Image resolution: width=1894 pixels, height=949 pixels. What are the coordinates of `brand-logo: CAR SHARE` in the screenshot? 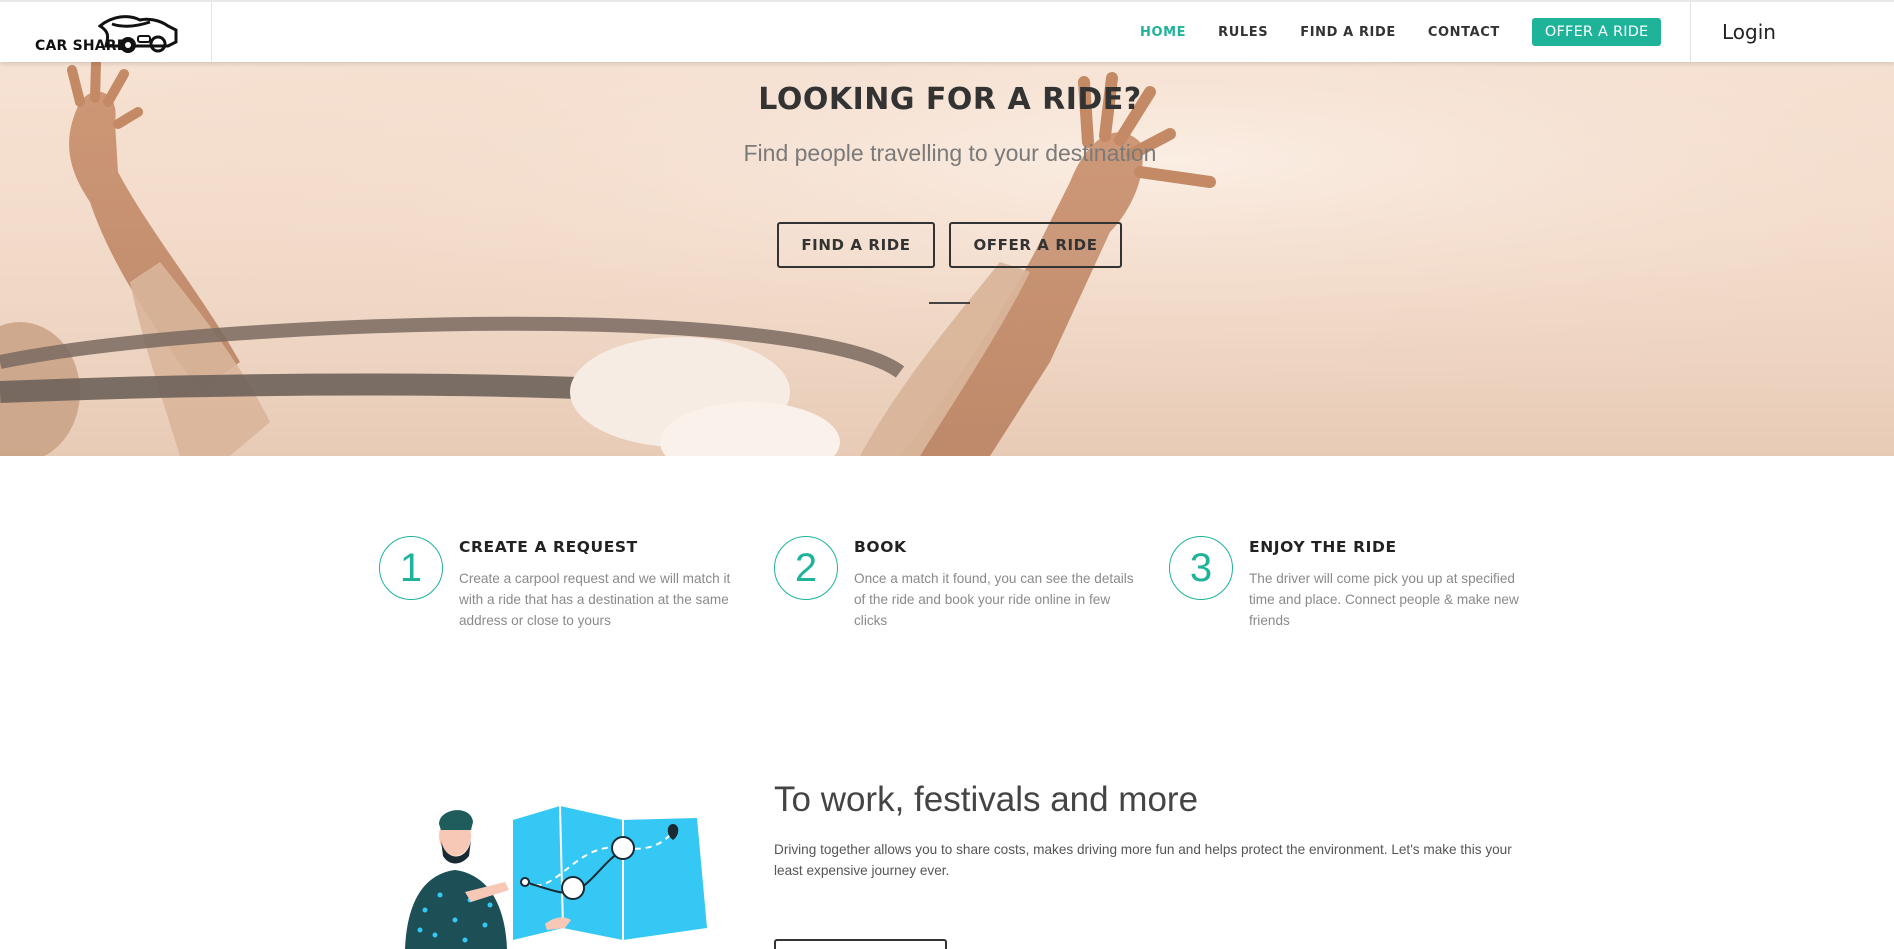 It's located at (106, 32).